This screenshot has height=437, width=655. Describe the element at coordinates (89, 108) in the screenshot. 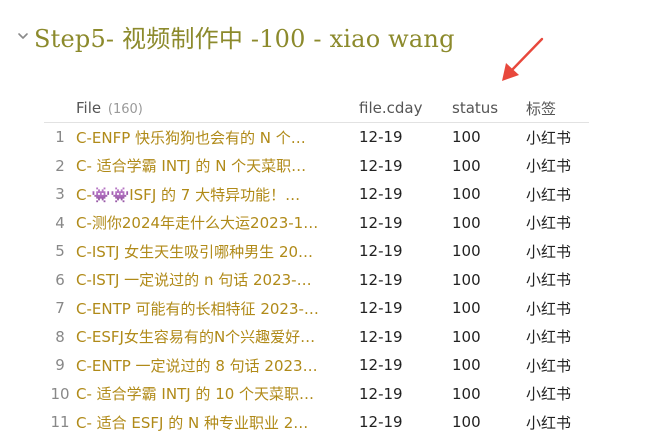

I see `column-file-label: File` at that location.